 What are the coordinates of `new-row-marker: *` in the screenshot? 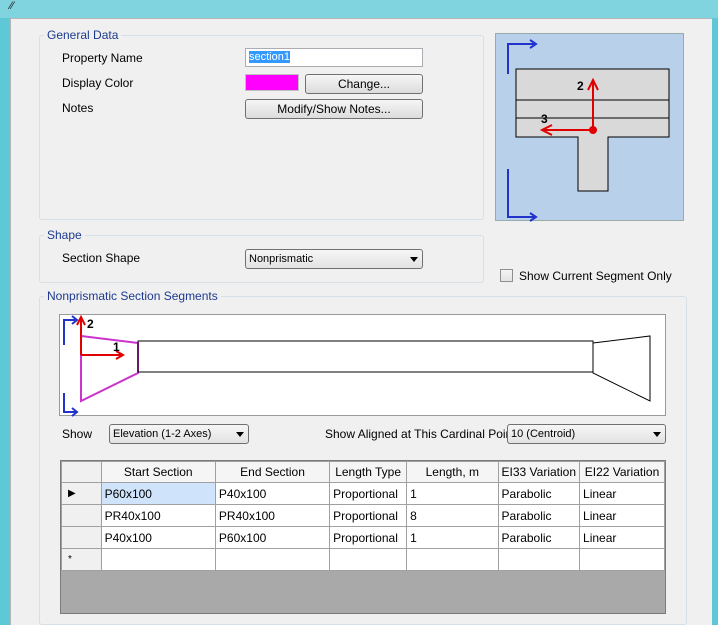 It's located at (81, 559).